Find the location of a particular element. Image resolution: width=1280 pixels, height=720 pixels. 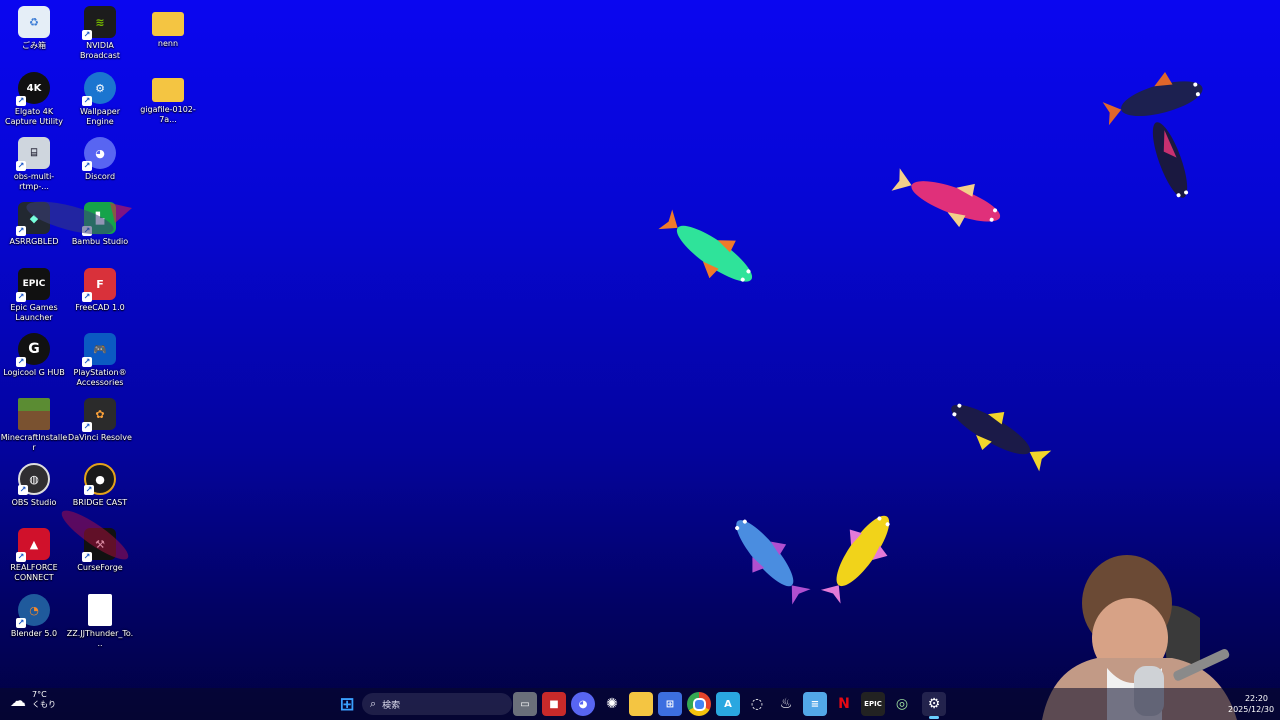

koi-fish-behind-icons is located at coordinates (79, 218).